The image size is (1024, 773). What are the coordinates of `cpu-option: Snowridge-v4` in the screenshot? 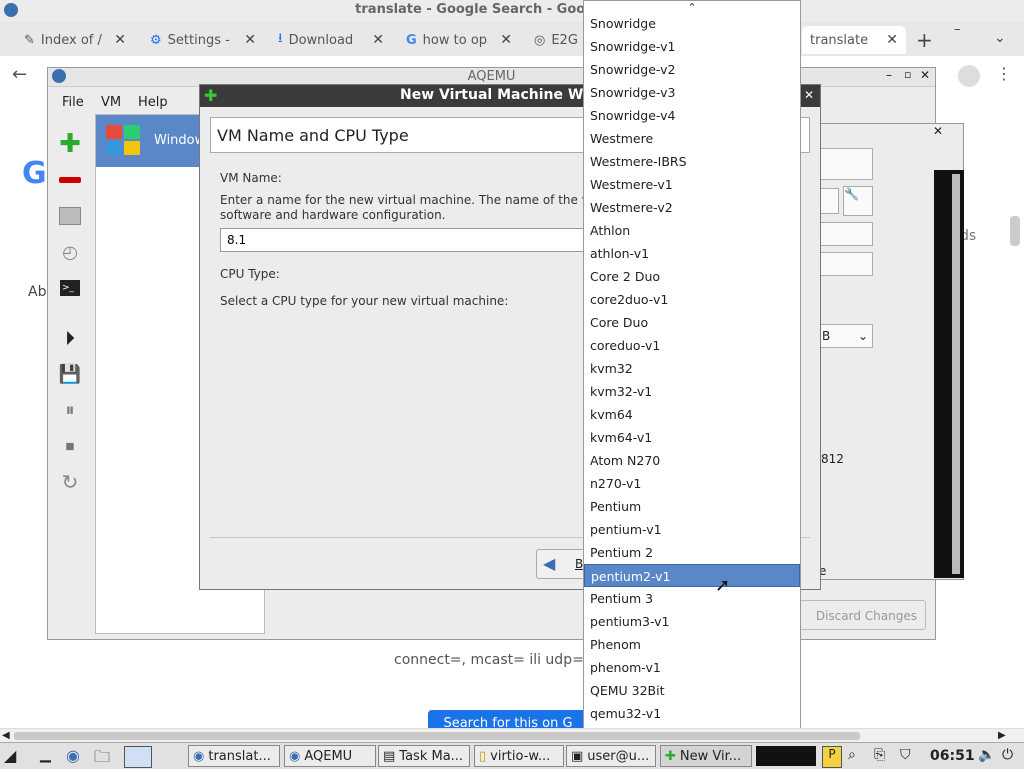 It's located at (692, 115).